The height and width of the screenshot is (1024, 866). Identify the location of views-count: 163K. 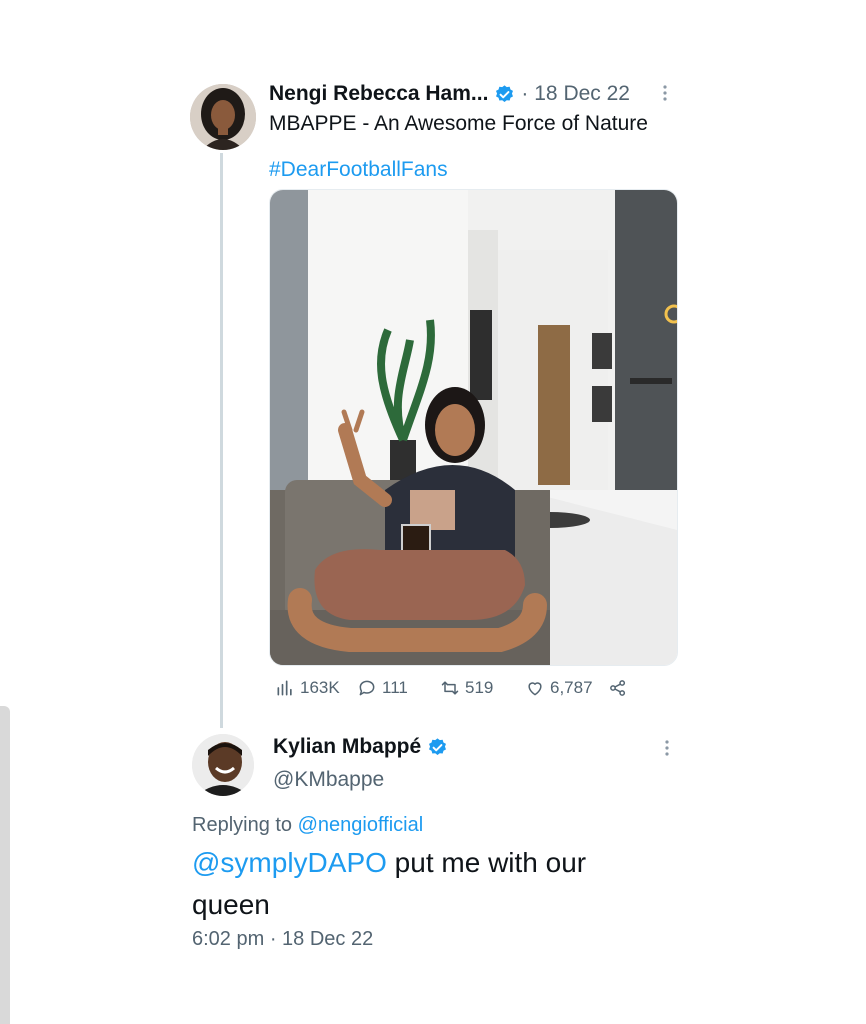
(320, 687).